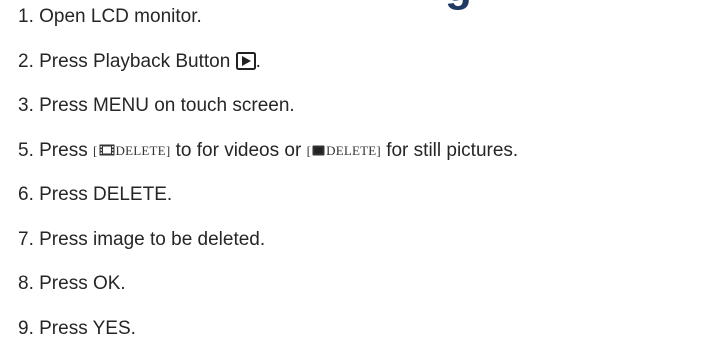 The height and width of the screenshot is (341, 706). Describe the element at coordinates (458, 6) in the screenshot. I see `title-fragment-text: g` at that location.